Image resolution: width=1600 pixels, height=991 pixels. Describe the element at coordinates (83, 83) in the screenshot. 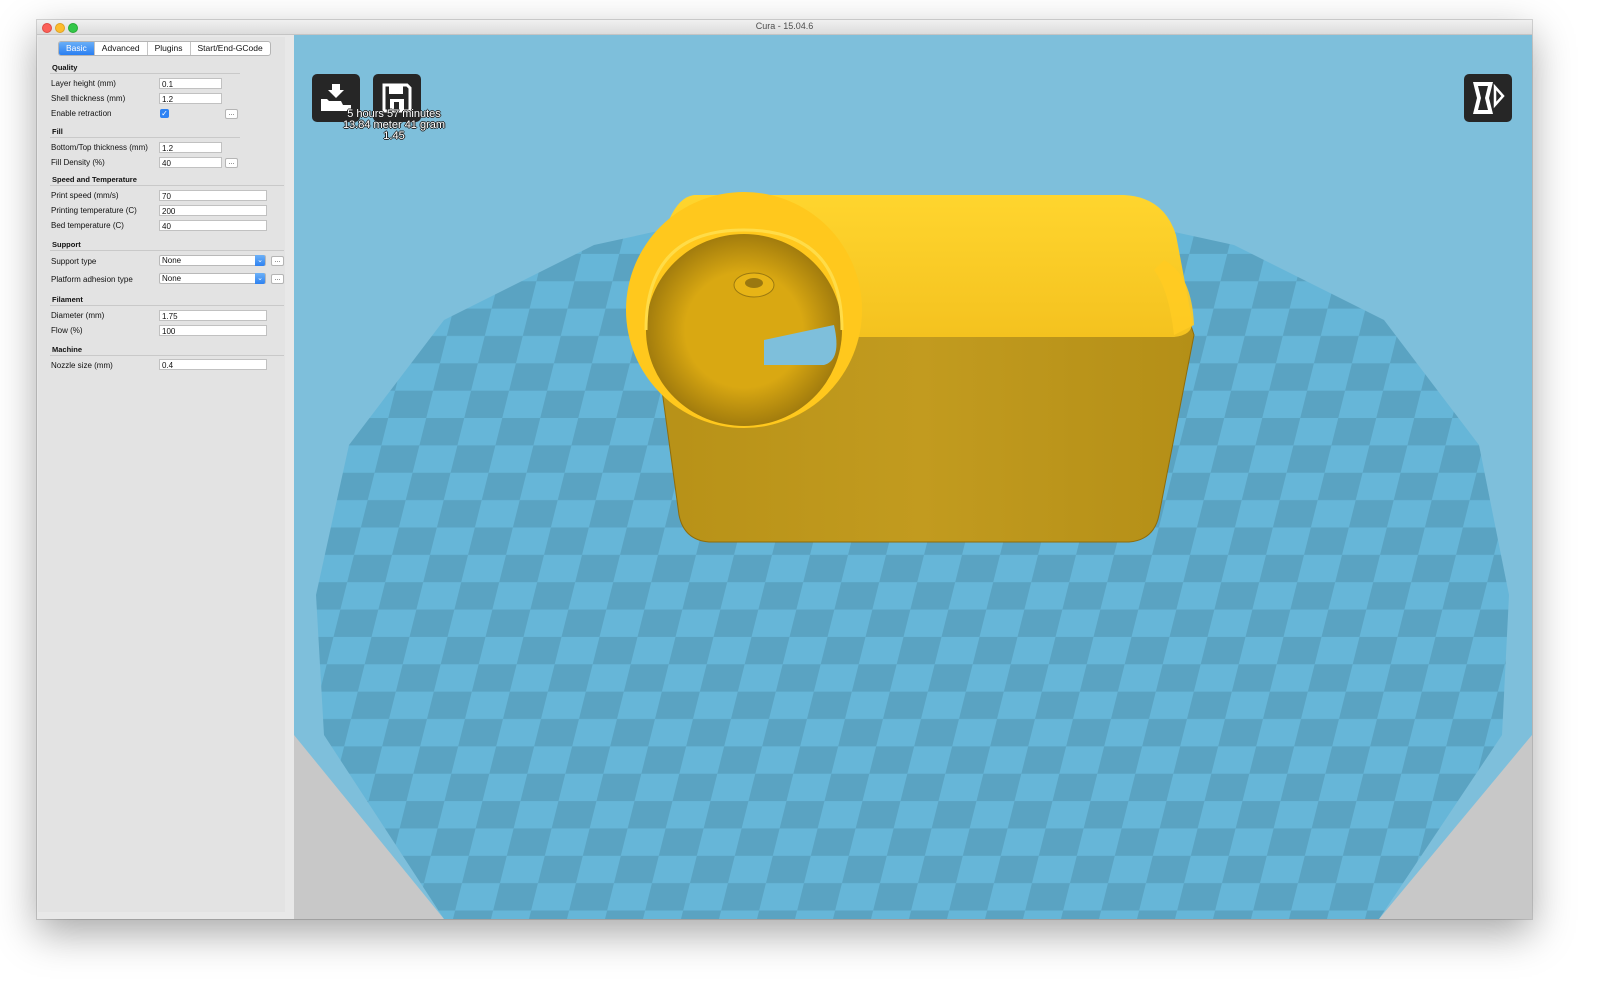

I see `layer-height-label: Layer height (mm)` at that location.